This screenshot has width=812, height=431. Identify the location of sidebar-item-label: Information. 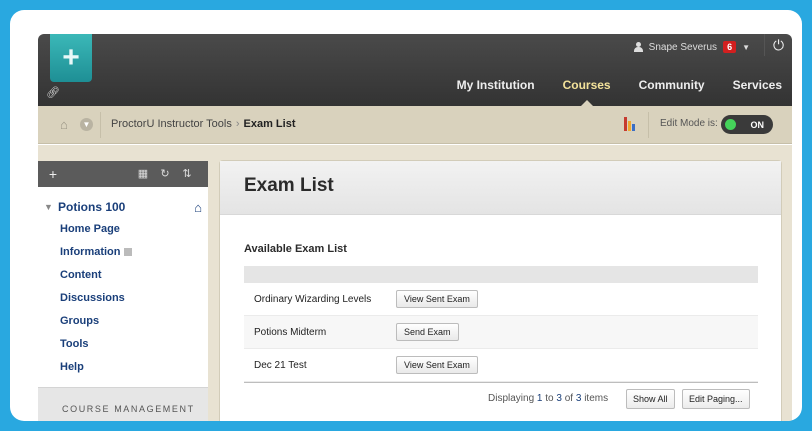
(90, 252).